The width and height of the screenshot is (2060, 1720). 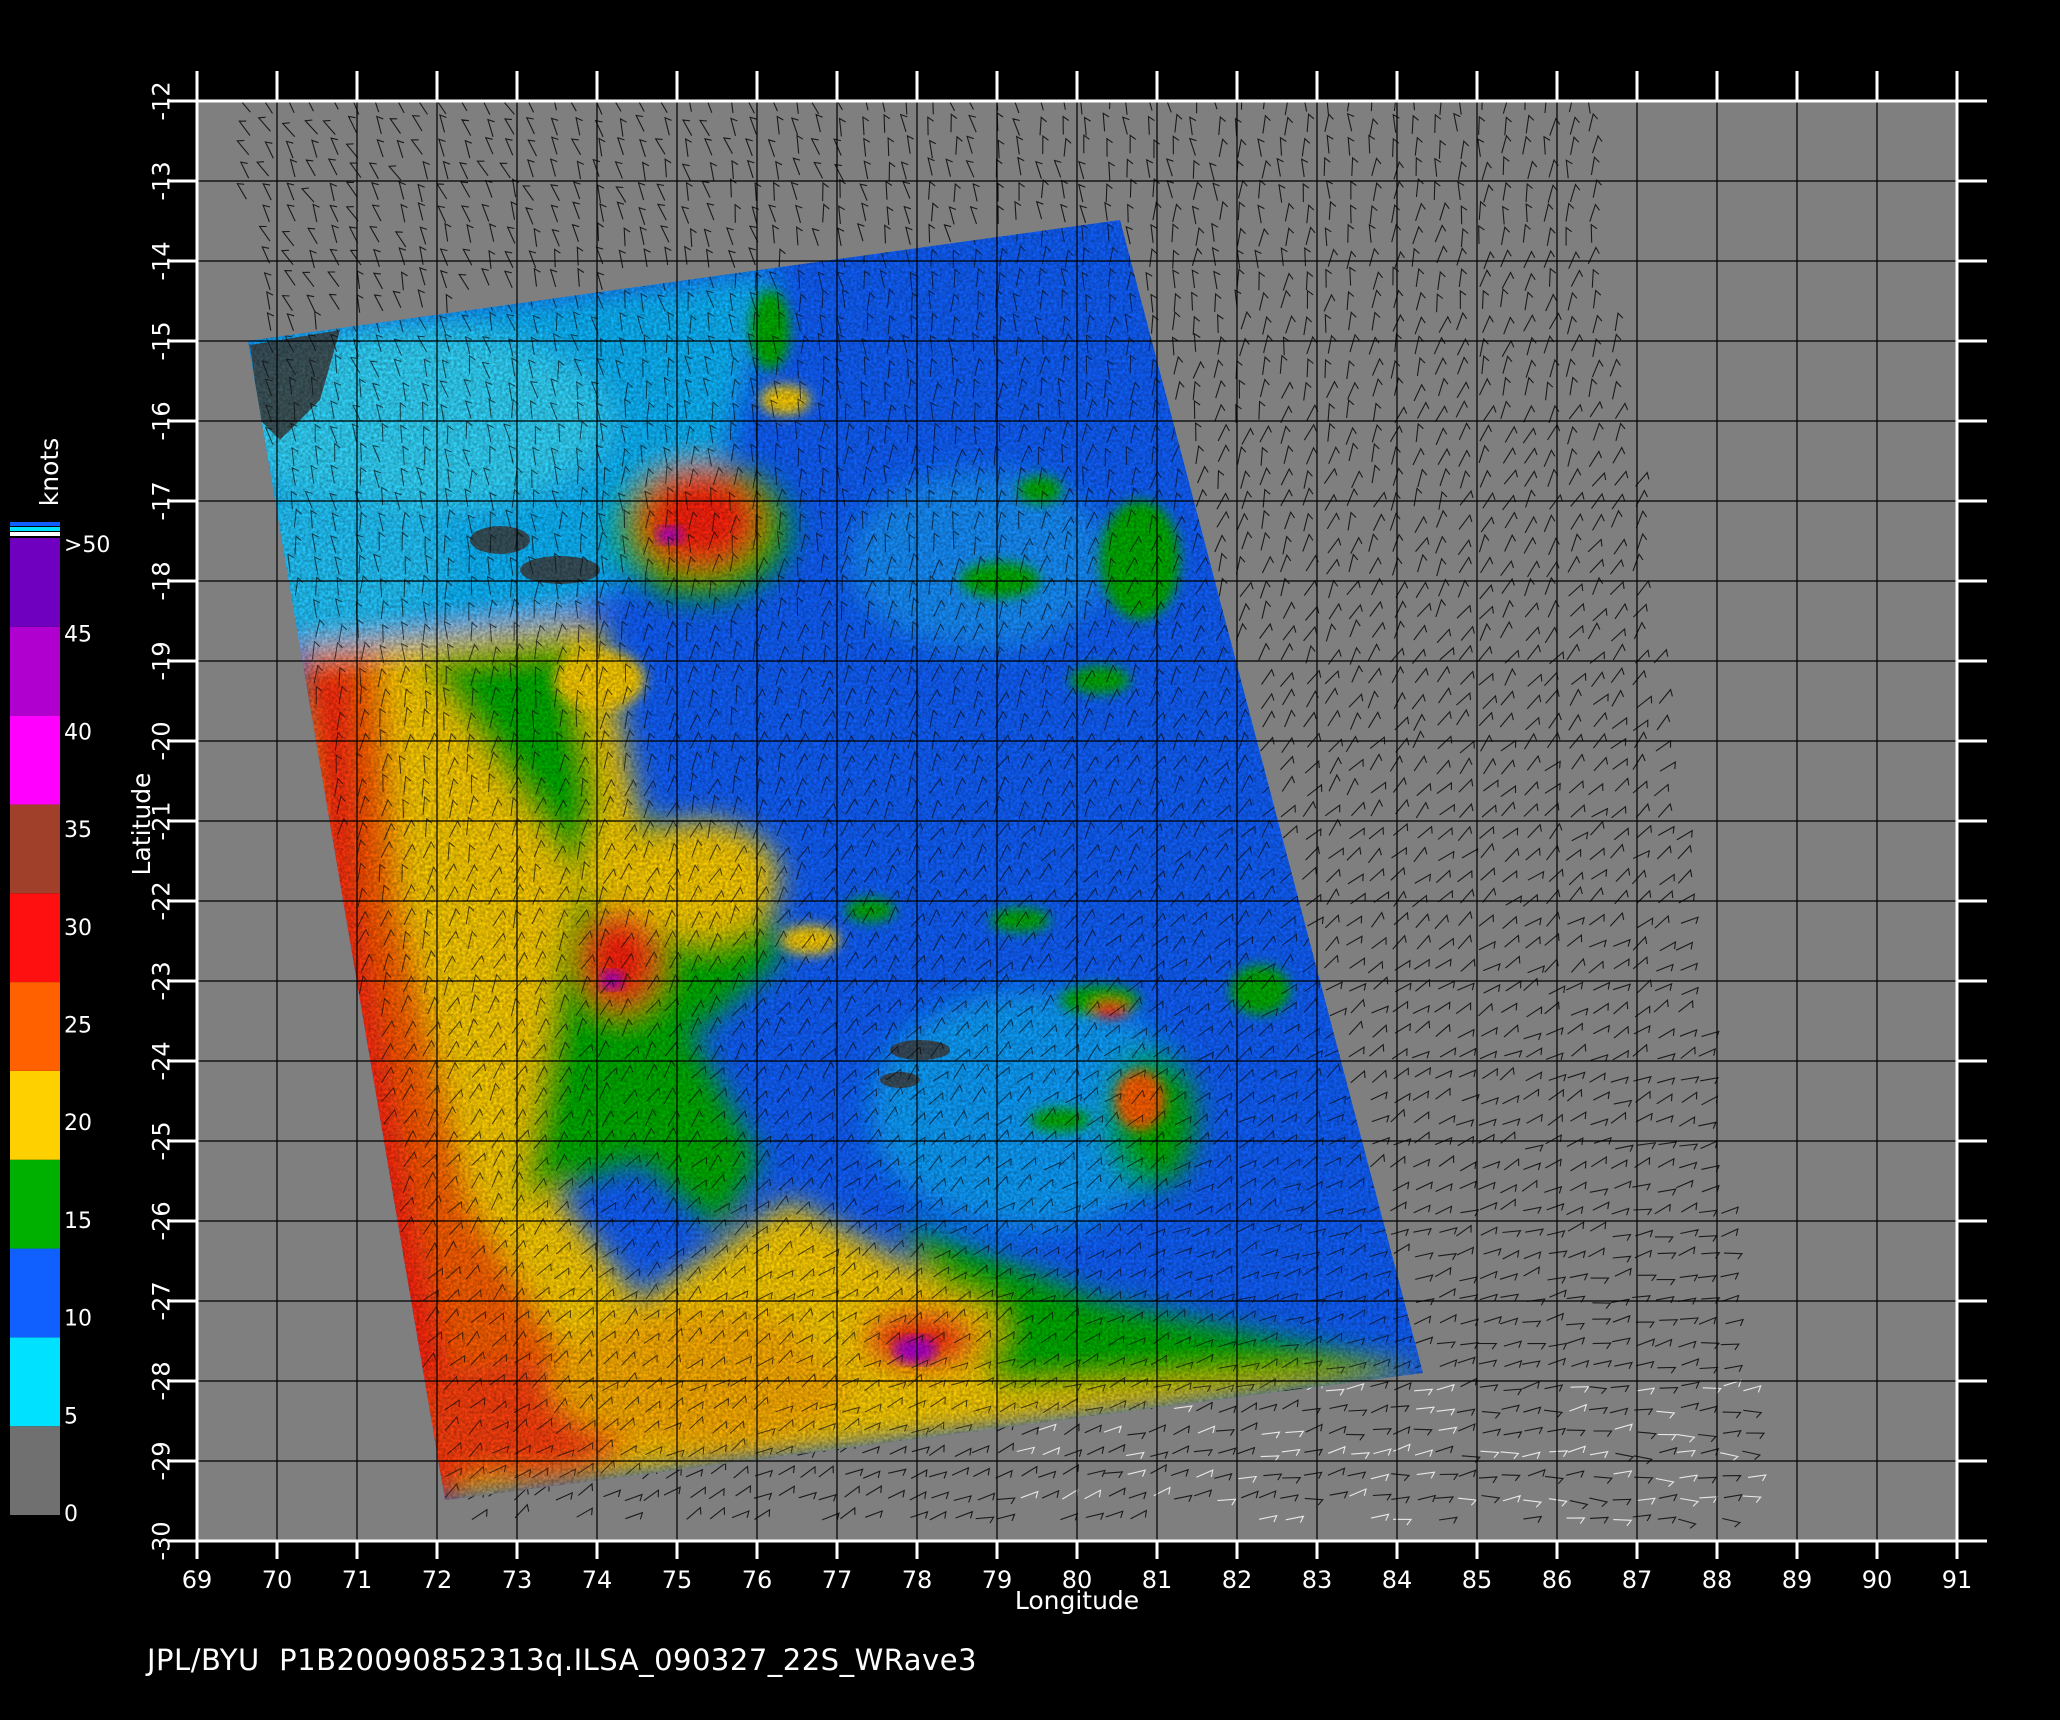 What do you see at coordinates (71, 1514) in the screenshot?
I see `colorbar-label: 0` at bounding box center [71, 1514].